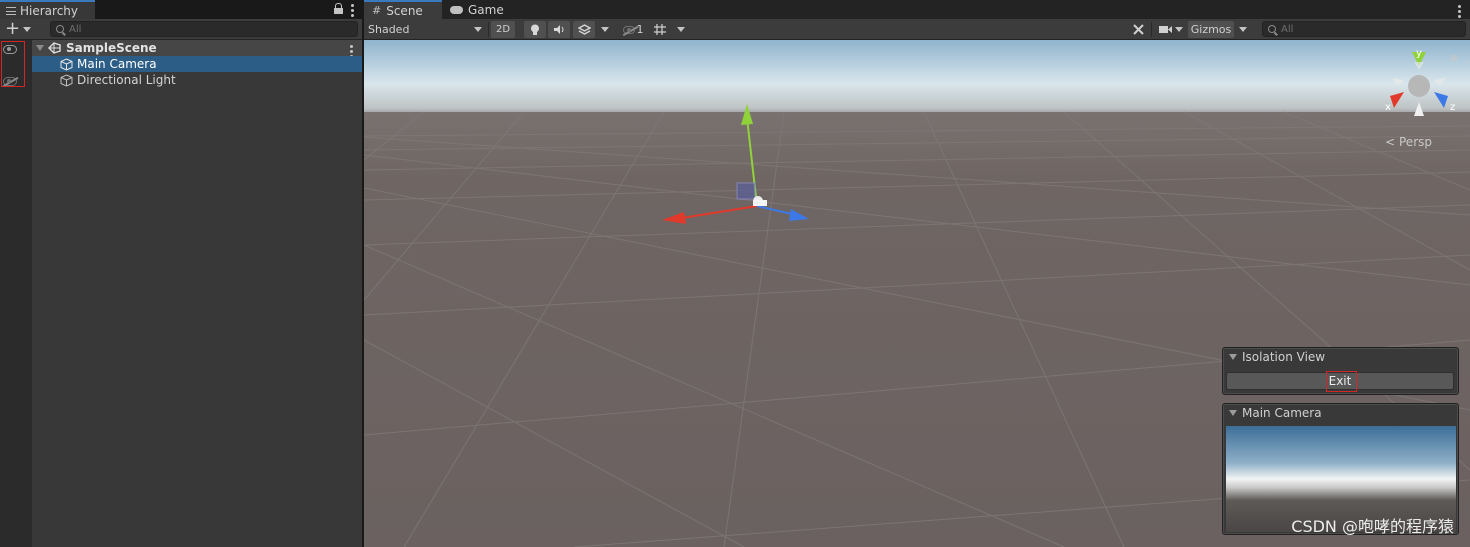 The height and width of the screenshot is (547, 1470). Describe the element at coordinates (1452, 107) in the screenshot. I see `gizmo-z-label: z` at that location.